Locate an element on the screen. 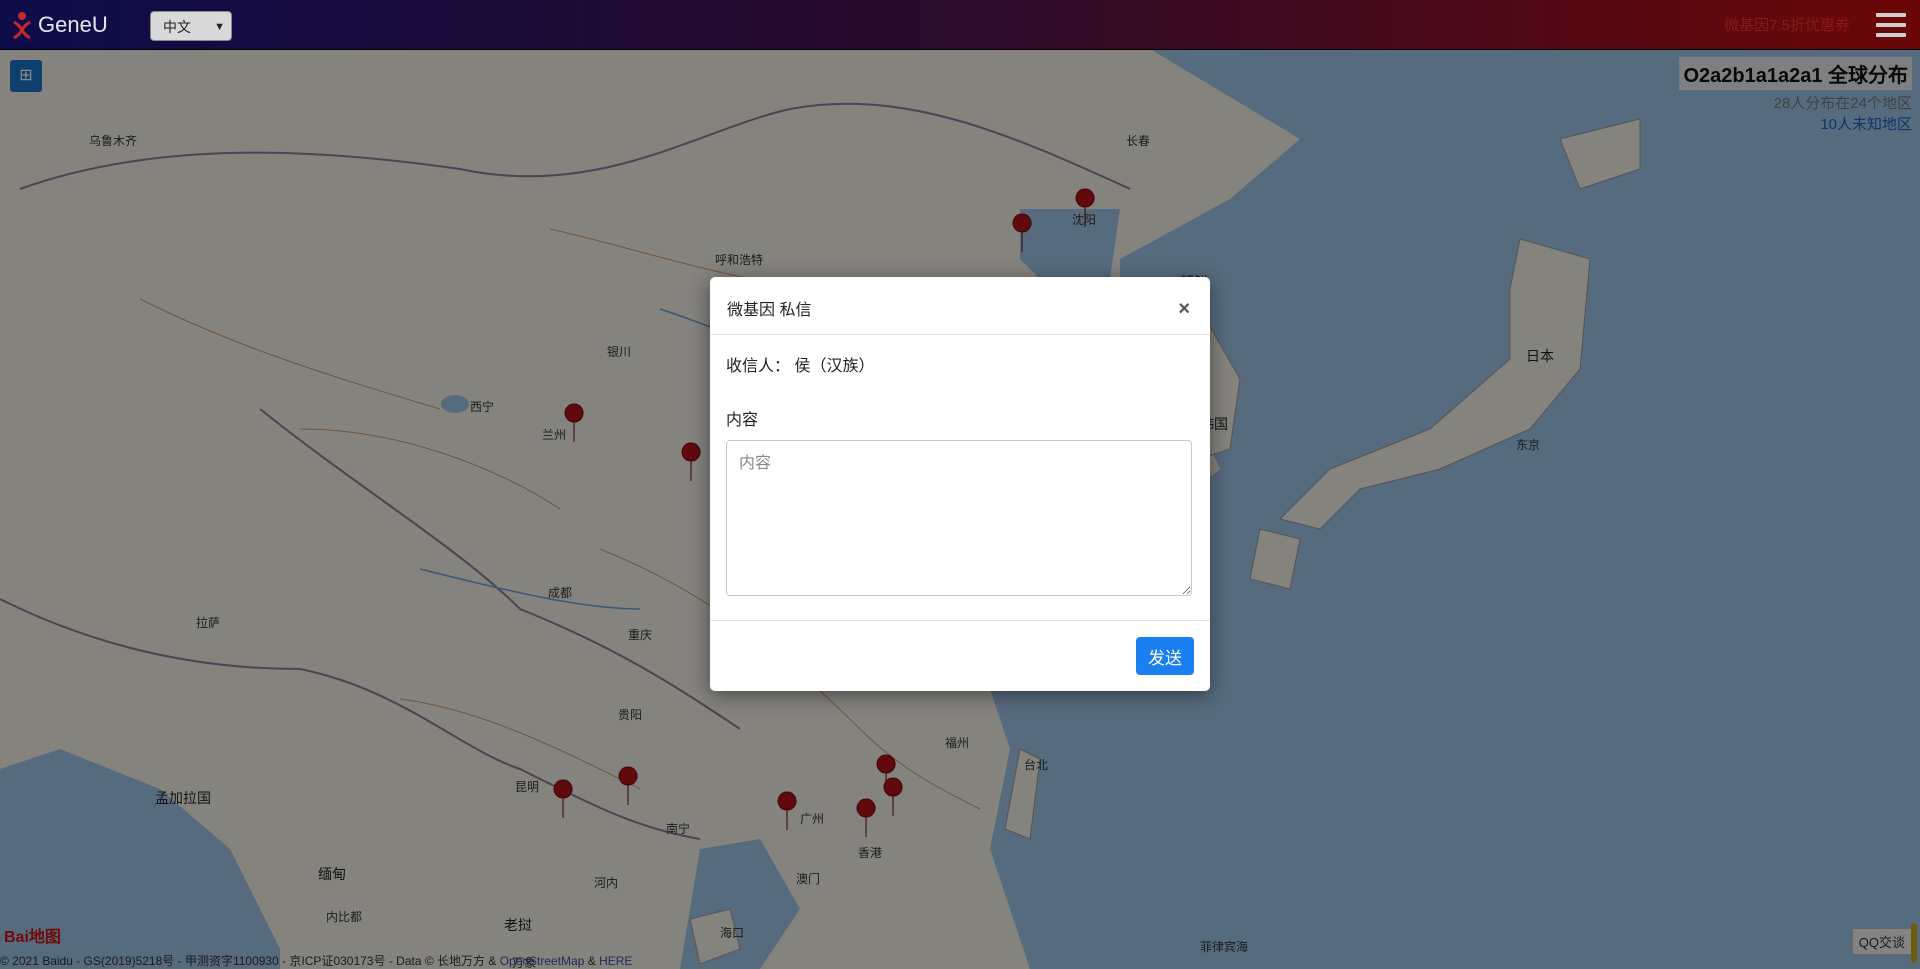 The image size is (1920, 969). language-value: 中文 is located at coordinates (177, 27).